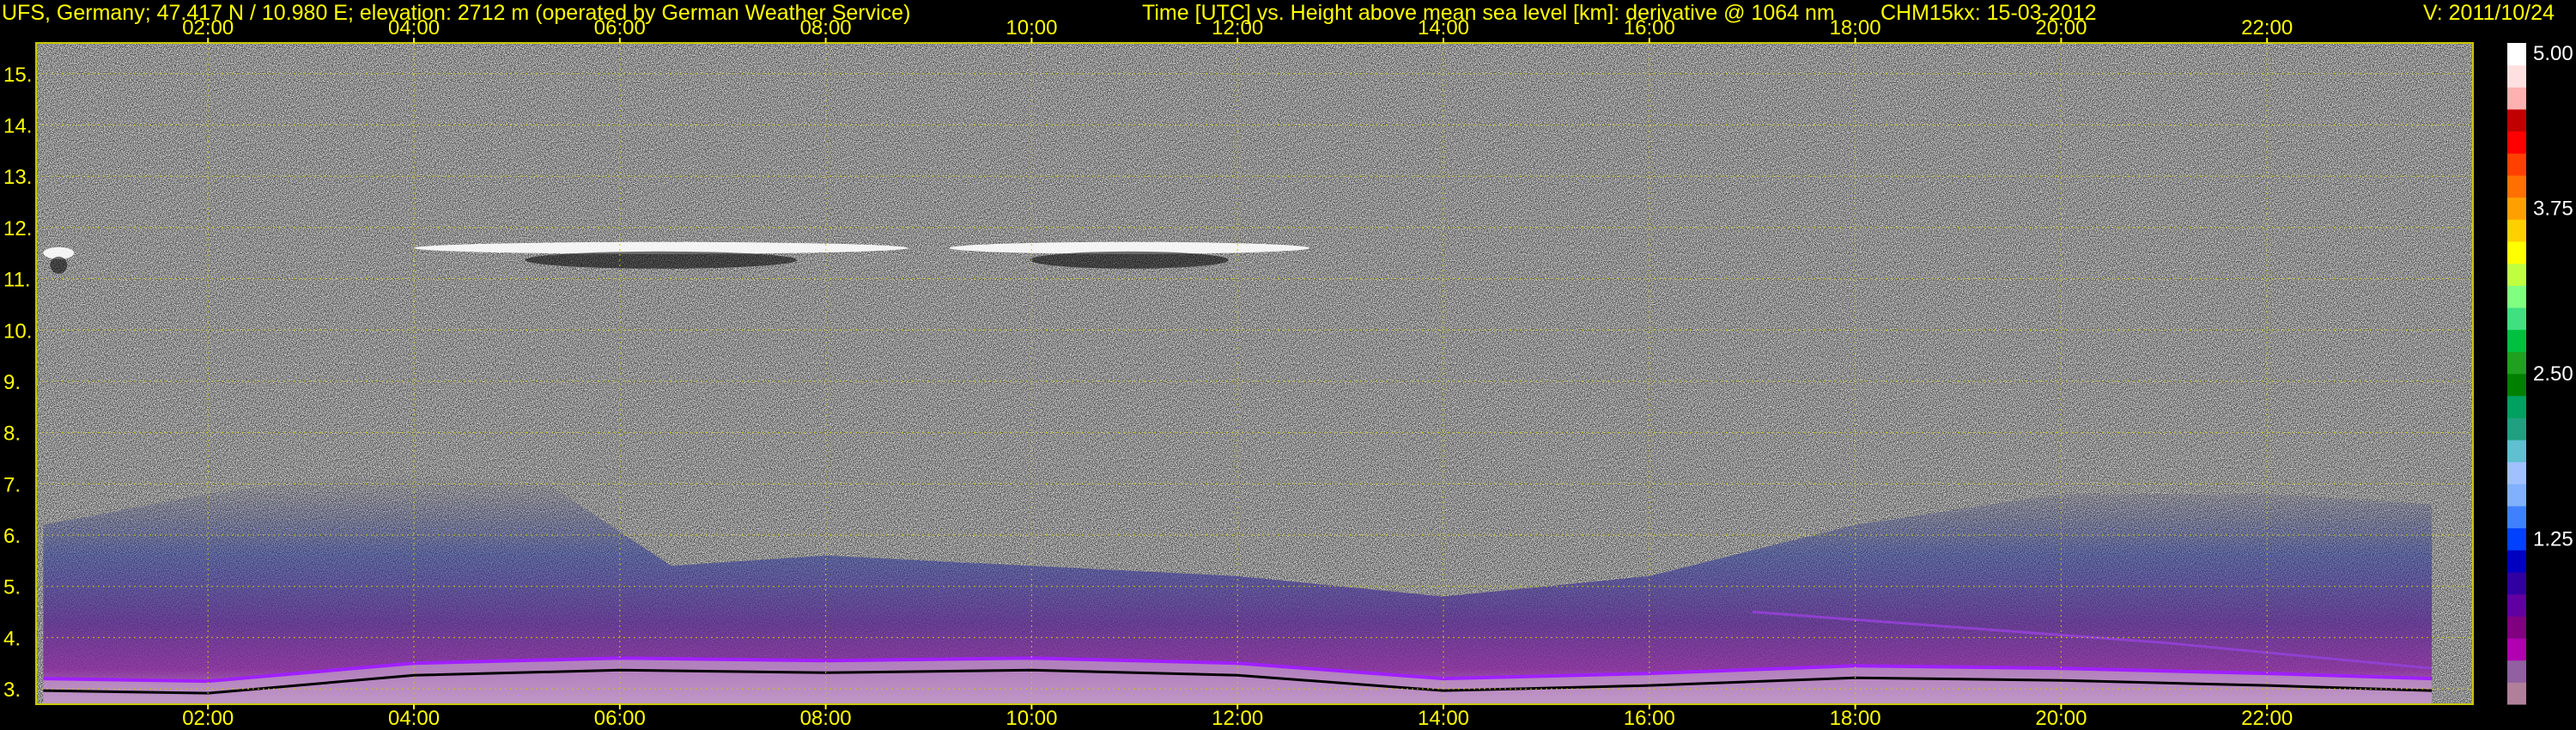  I want to click on y-tick-label: 12., so click(17, 228).